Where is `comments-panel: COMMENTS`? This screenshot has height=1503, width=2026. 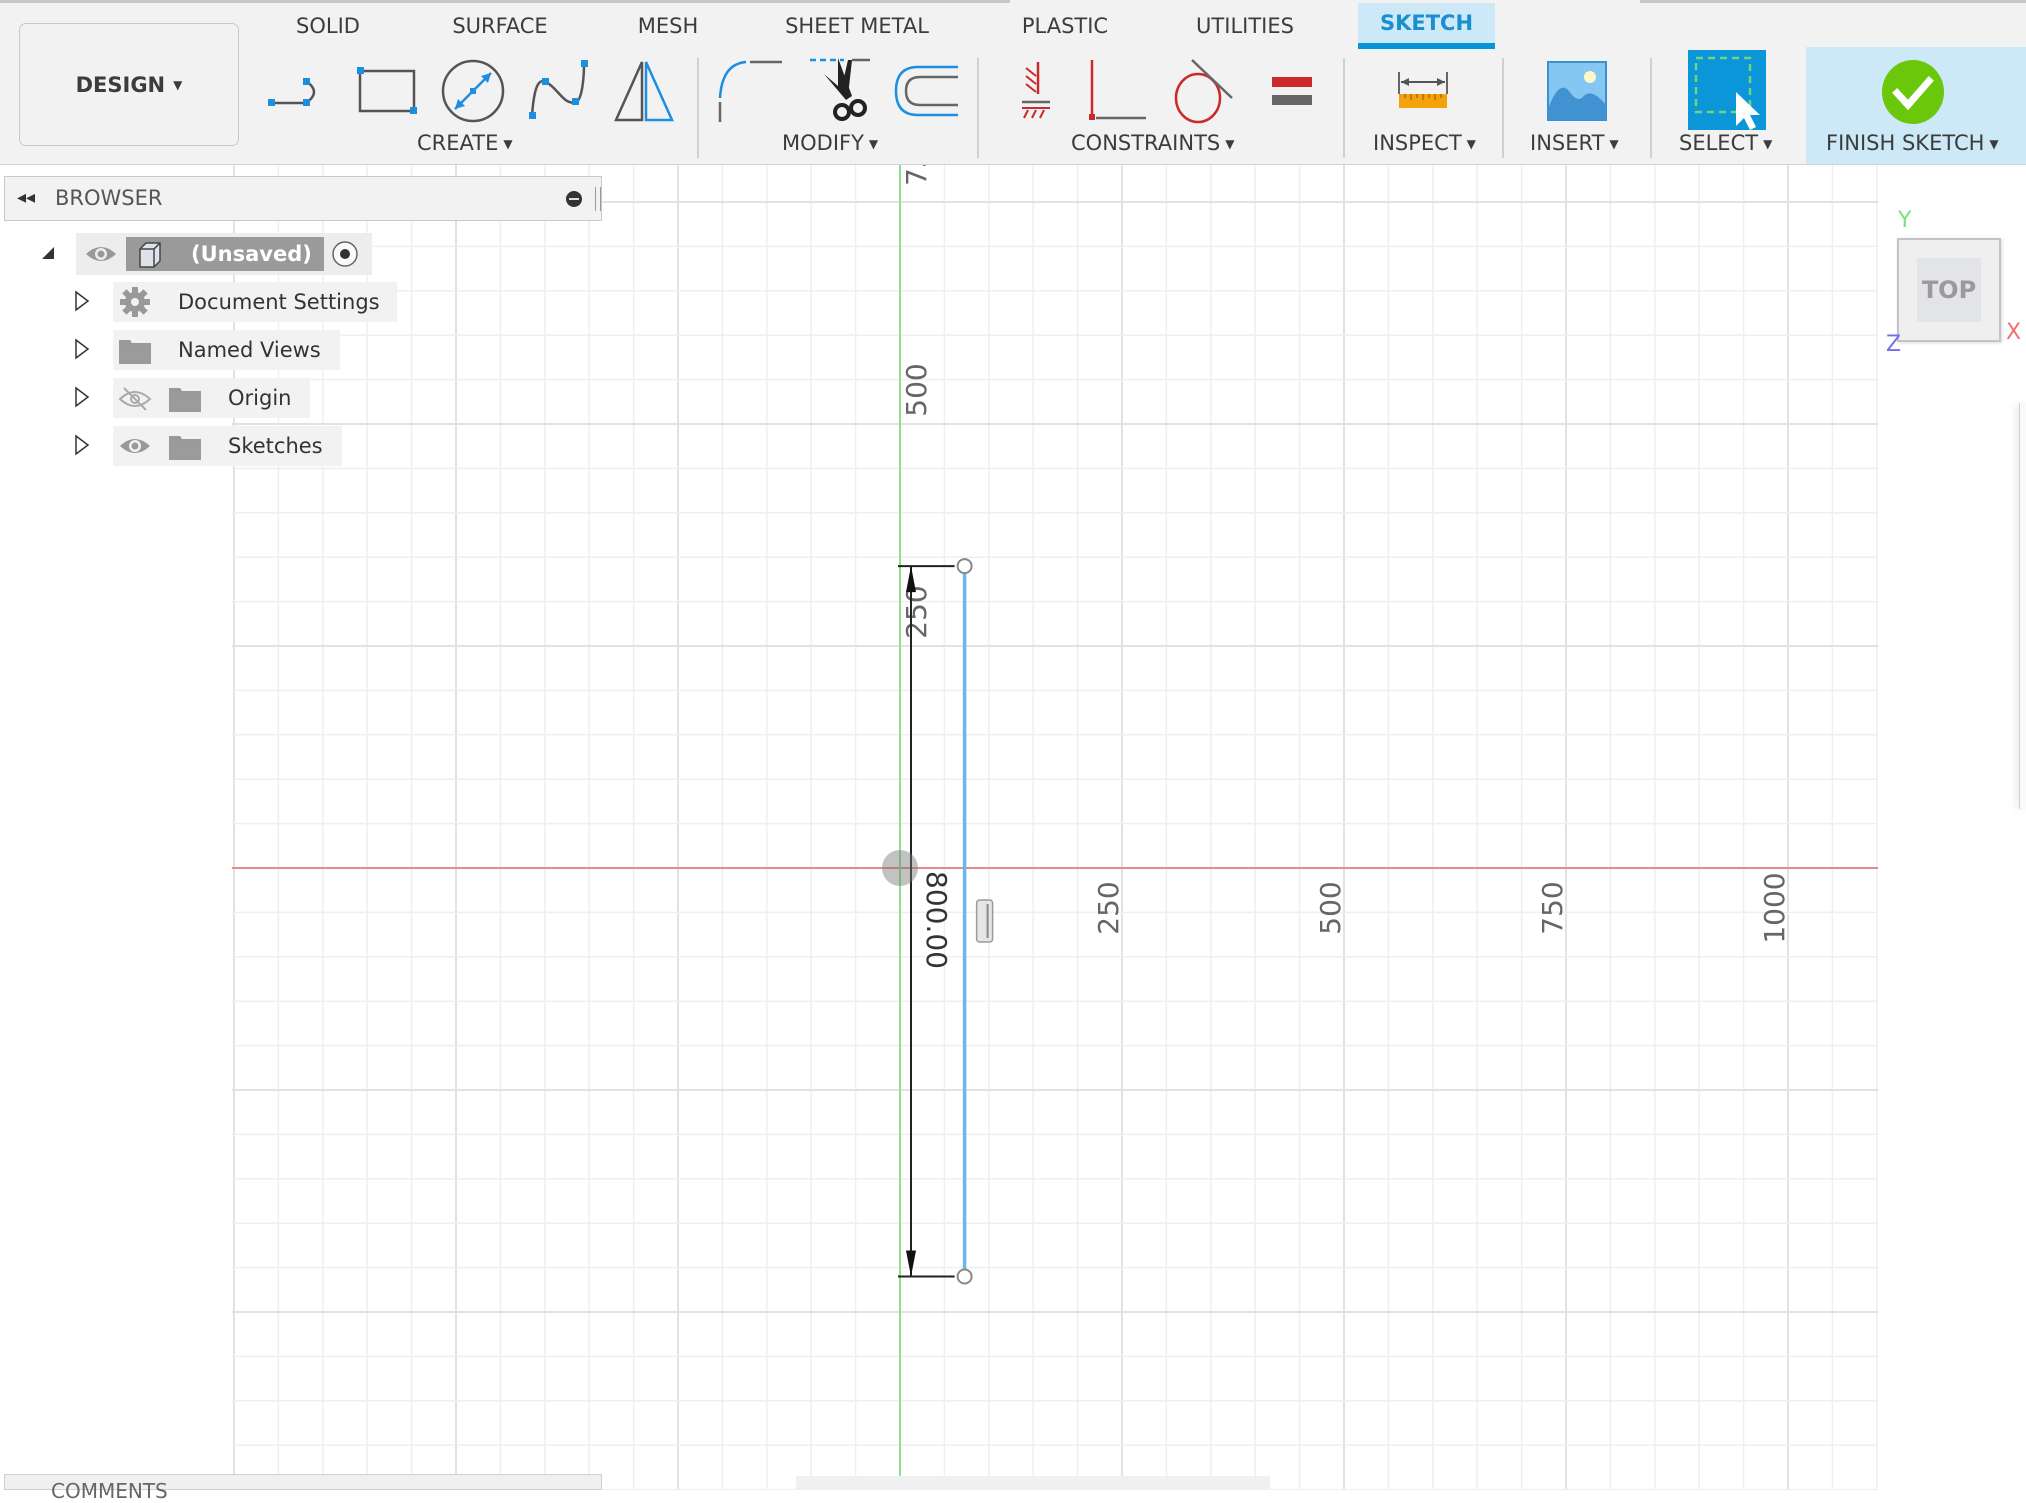
comments-panel: COMMENTS is located at coordinates (303, 1488).